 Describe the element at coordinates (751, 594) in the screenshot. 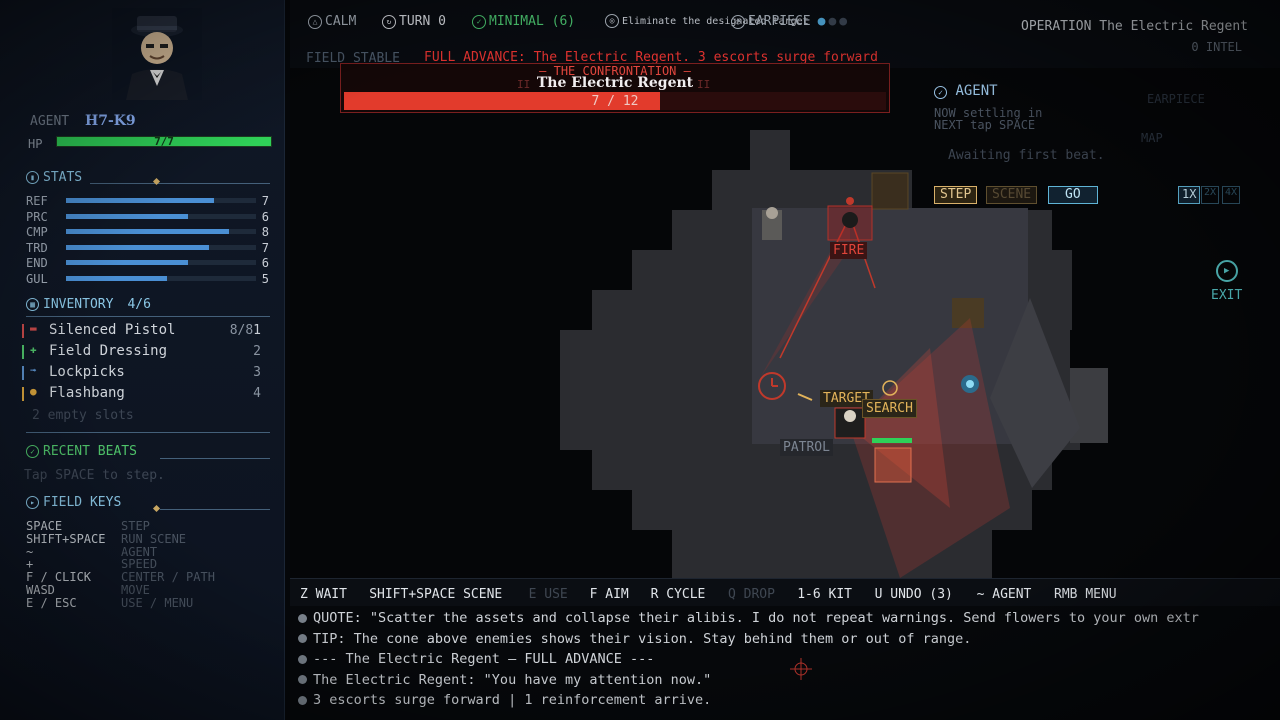

I see `hotkey-drop: Q DROP` at that location.